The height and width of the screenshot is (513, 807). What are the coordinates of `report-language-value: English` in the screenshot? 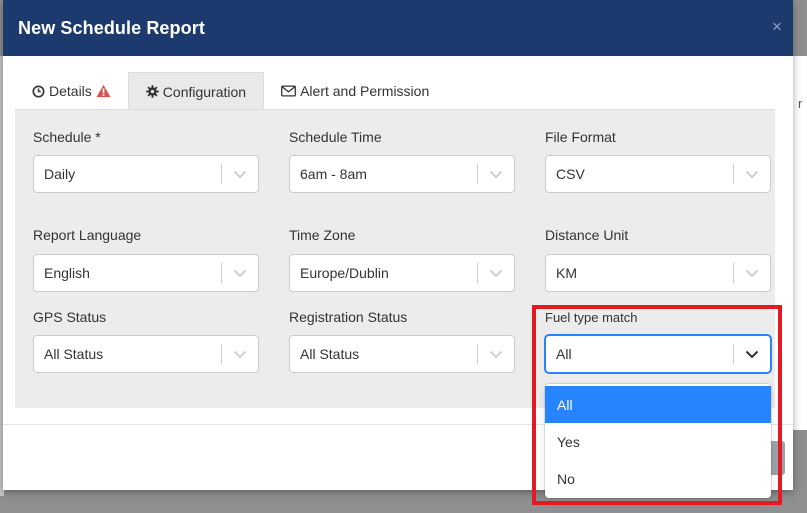 It's located at (67, 273).